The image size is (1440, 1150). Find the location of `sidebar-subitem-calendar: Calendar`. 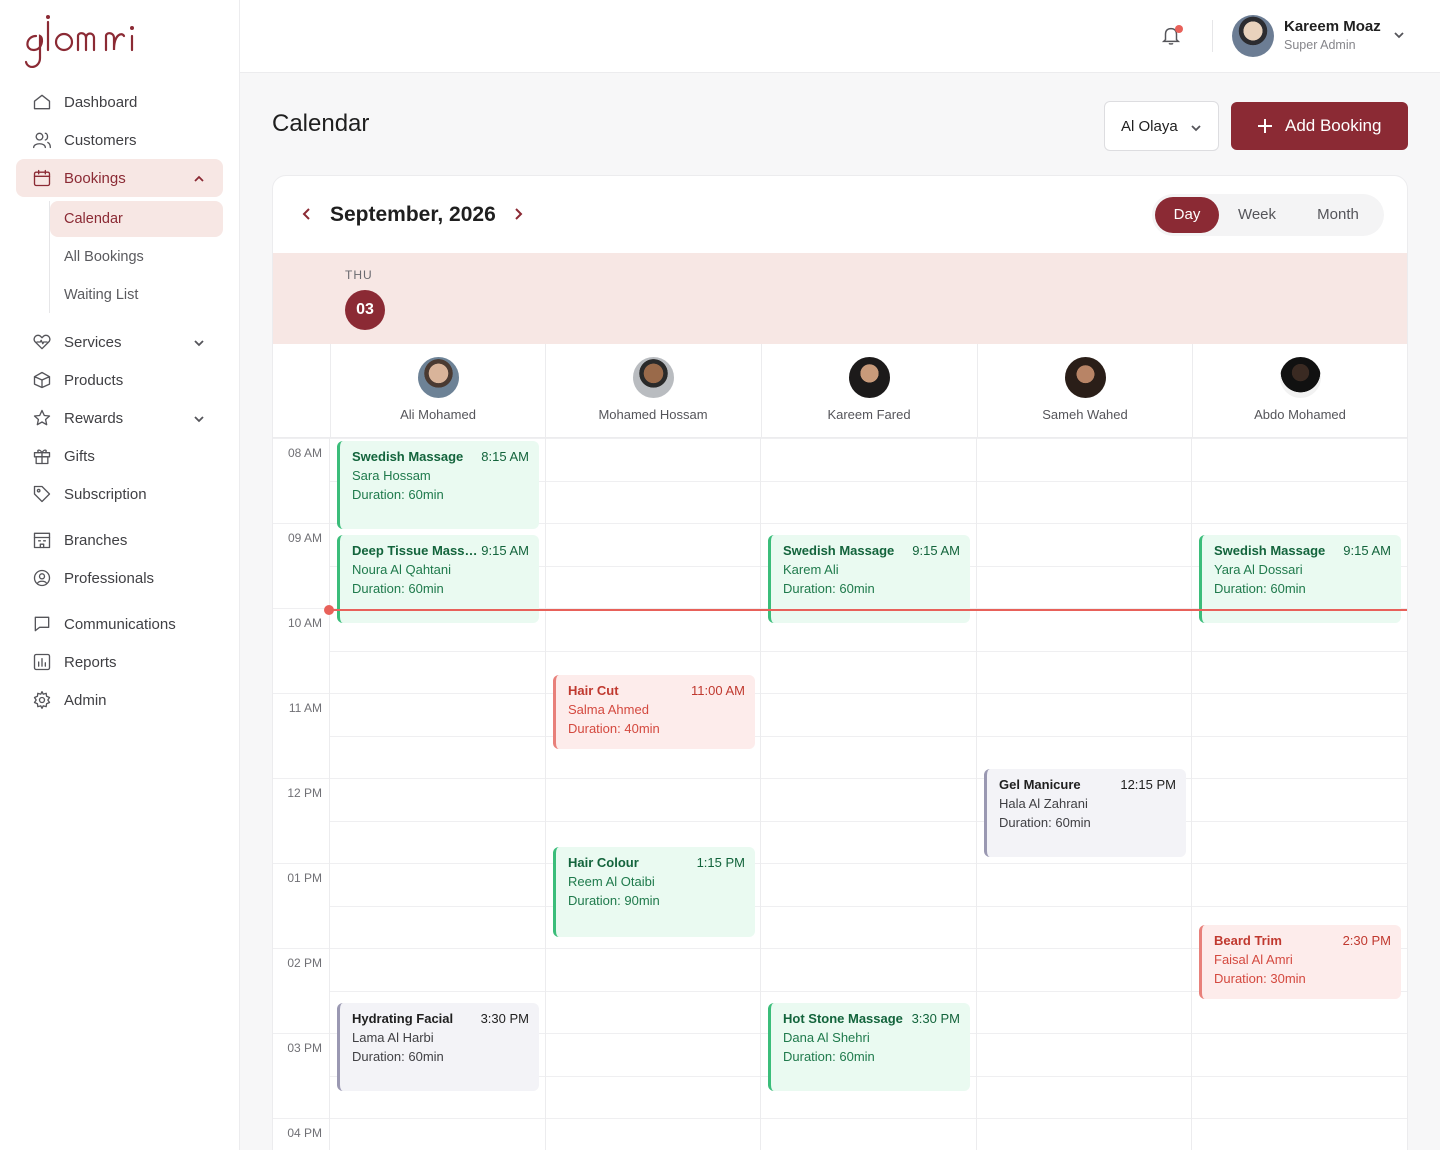

sidebar-subitem-calendar: Calendar is located at coordinates (136, 219).